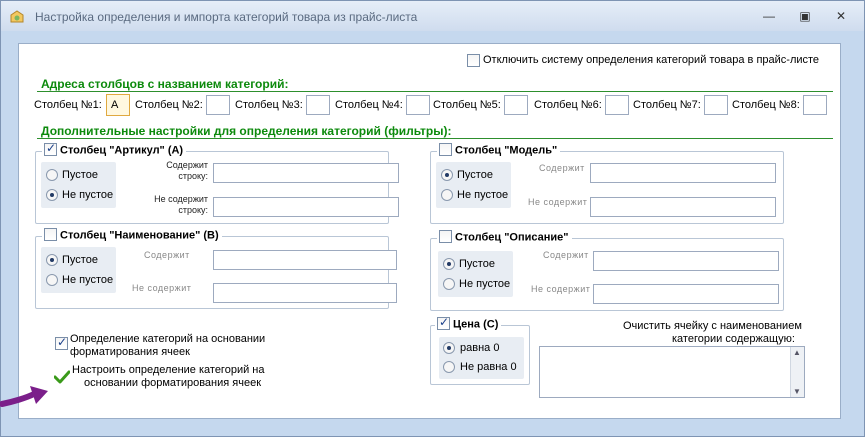 The width and height of the screenshot is (865, 437). I want to click on model-checkbox, so click(445, 149).